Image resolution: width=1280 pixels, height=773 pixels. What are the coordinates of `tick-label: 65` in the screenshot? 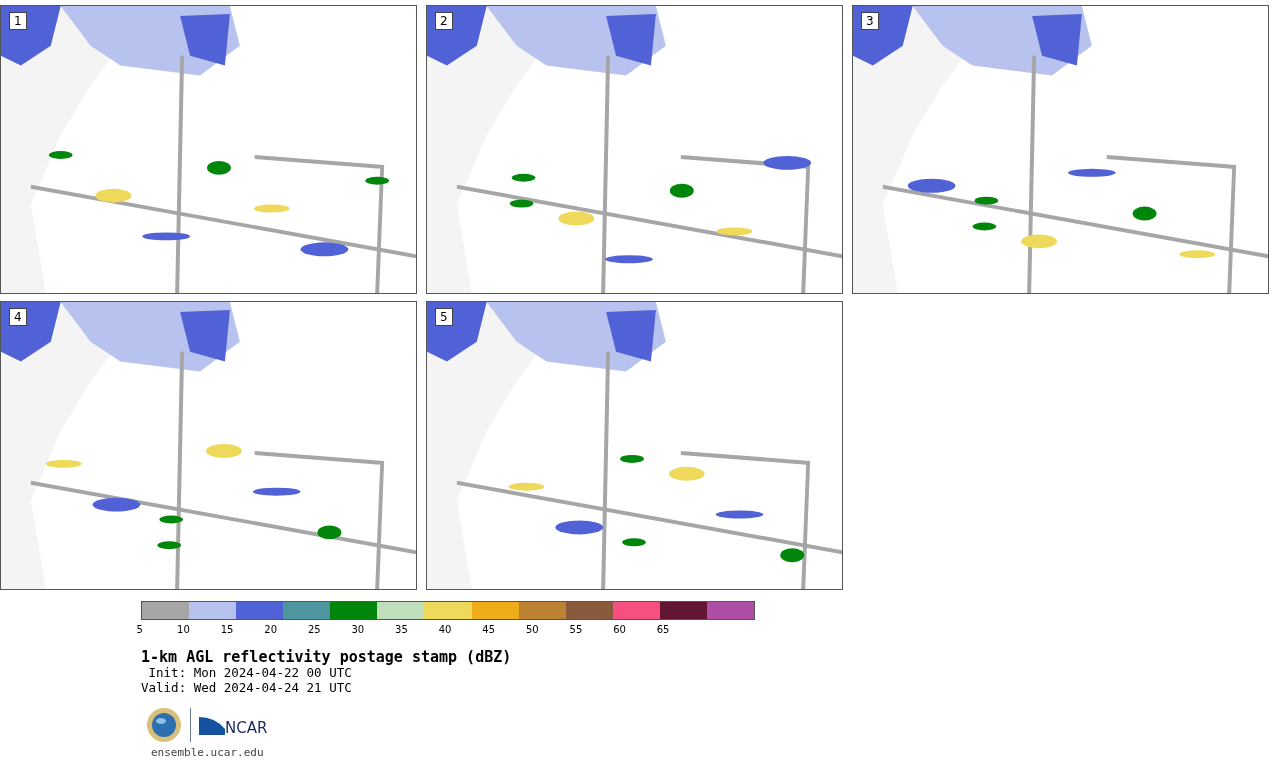 It's located at (663, 629).